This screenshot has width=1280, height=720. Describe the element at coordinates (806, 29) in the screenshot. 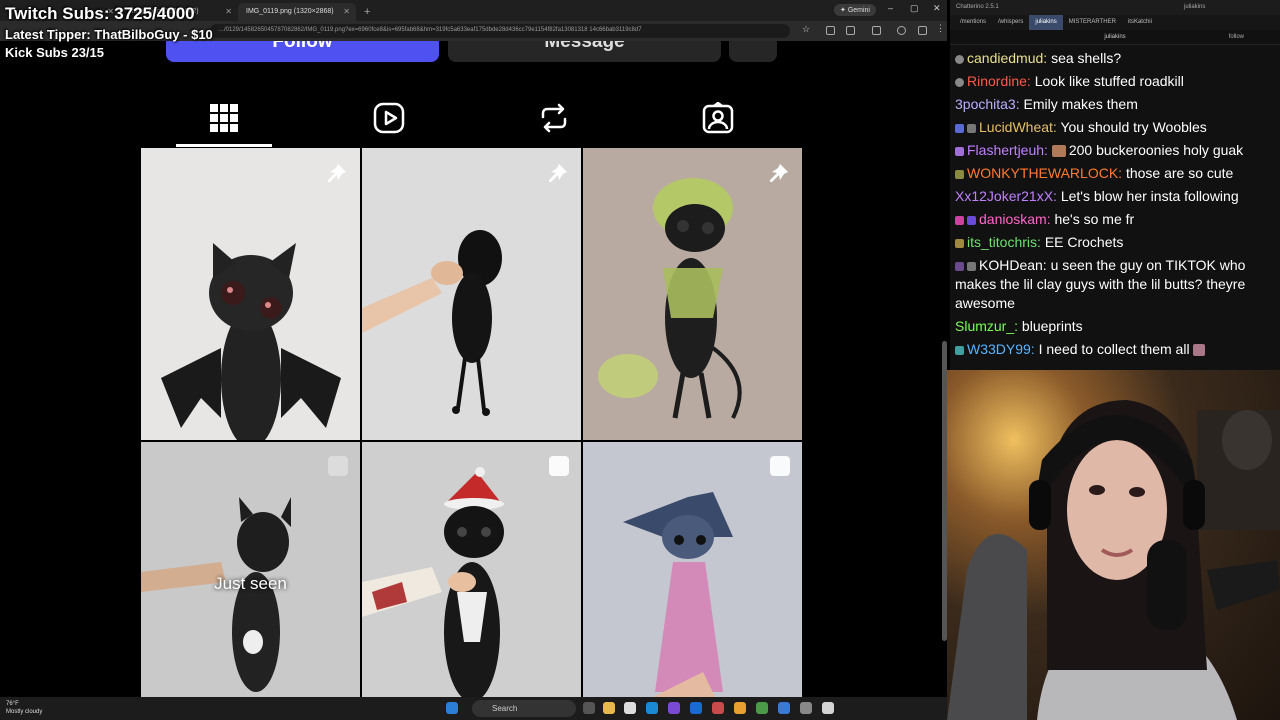

I see `bookmark-star-icon: ☆` at that location.